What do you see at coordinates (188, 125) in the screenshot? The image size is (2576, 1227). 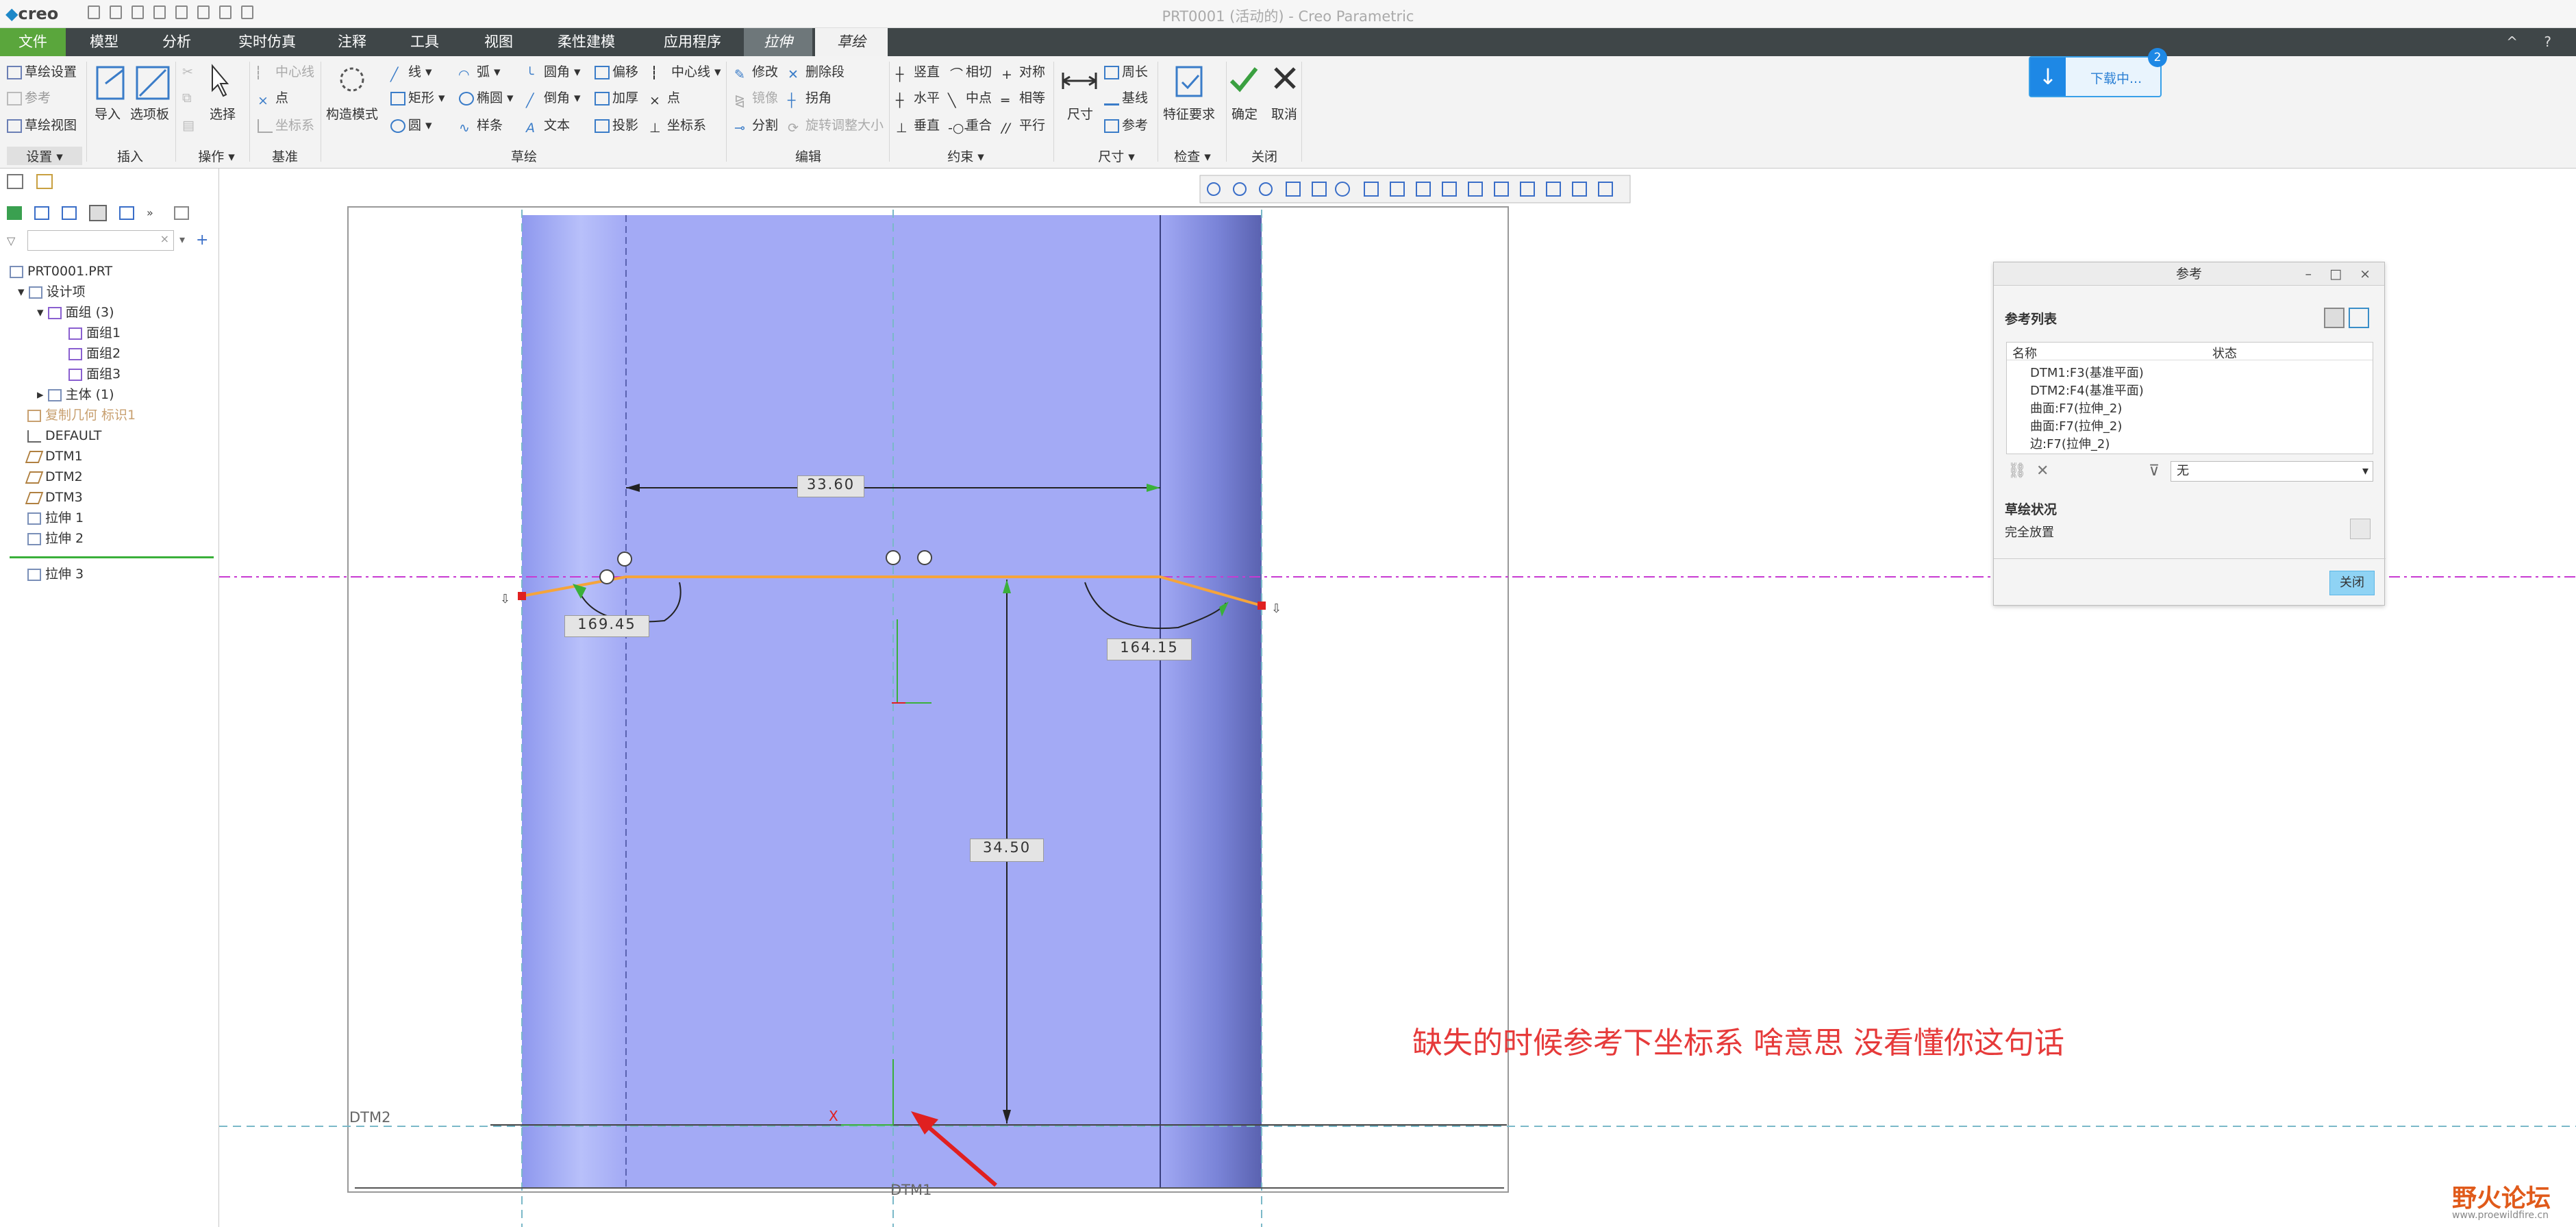 I see `paste-icon: ▤` at bounding box center [188, 125].